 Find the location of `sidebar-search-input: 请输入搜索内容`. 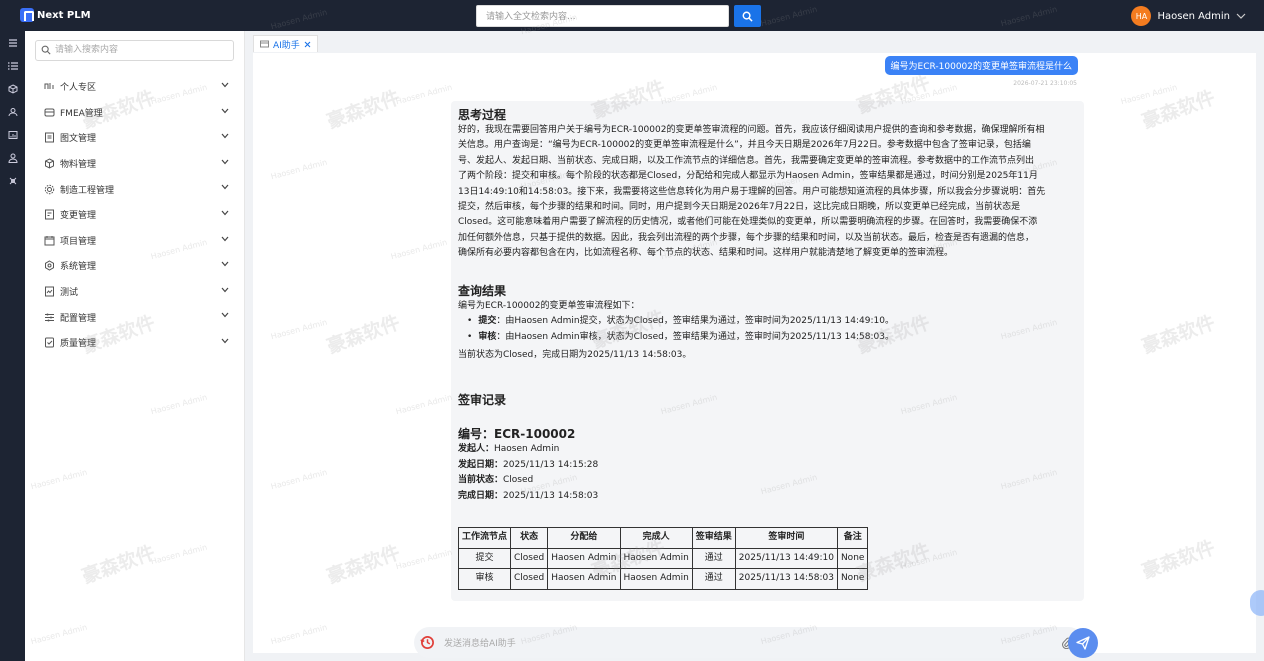

sidebar-search-input: 请输入搜索内容 is located at coordinates (134, 50).